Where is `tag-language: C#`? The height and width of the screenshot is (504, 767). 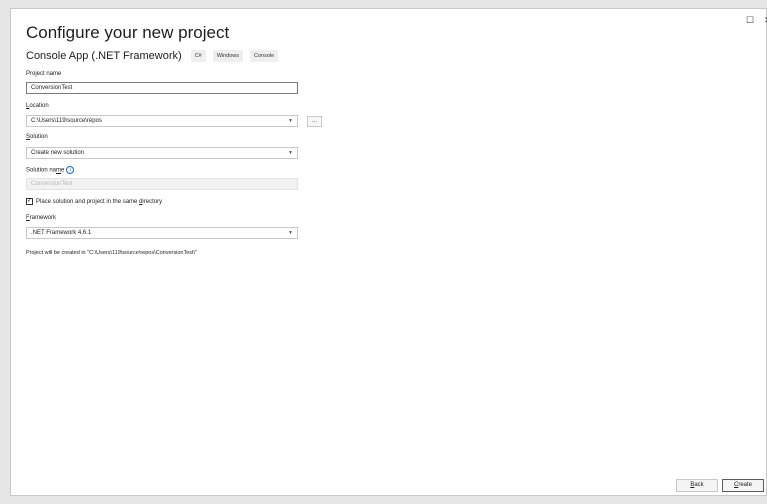 tag-language: C# is located at coordinates (198, 56).